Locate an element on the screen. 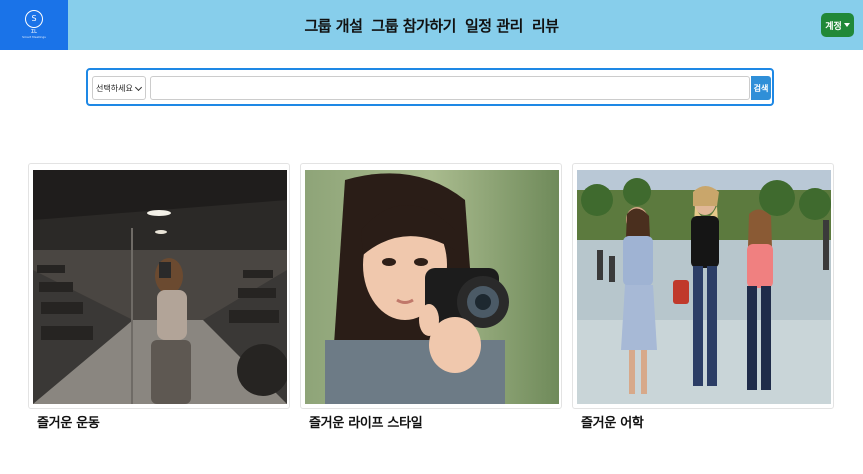  main-nav: 그룹 개설 그룹 참가하기 일정 관리 리뷰 is located at coordinates (431, 25).